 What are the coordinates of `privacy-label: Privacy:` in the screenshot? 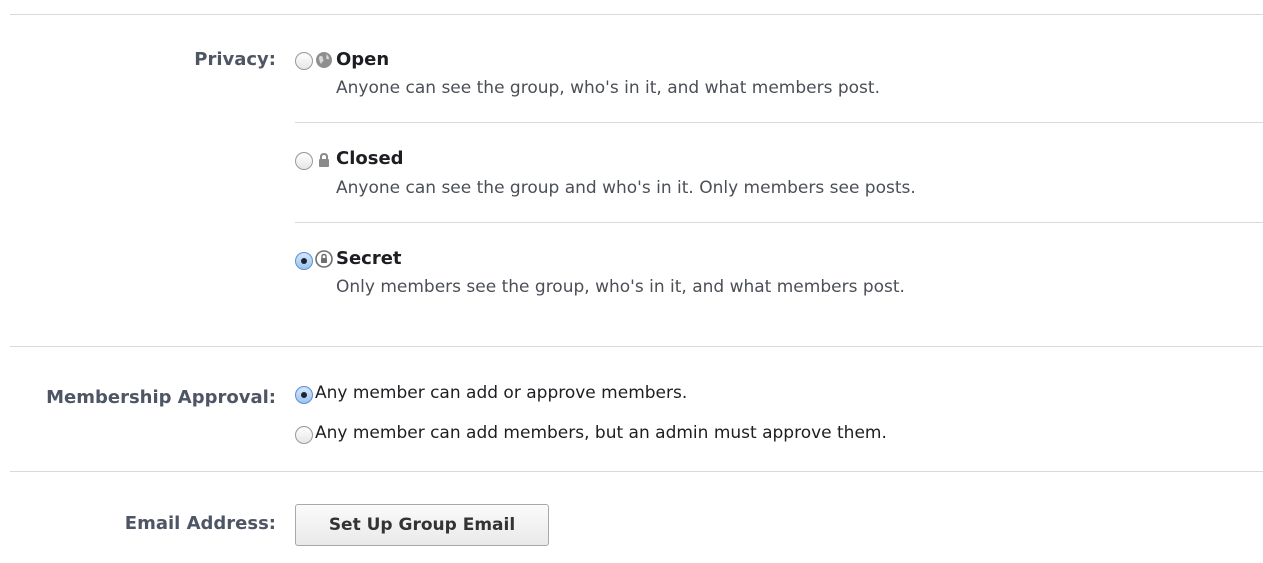 It's located at (235, 59).